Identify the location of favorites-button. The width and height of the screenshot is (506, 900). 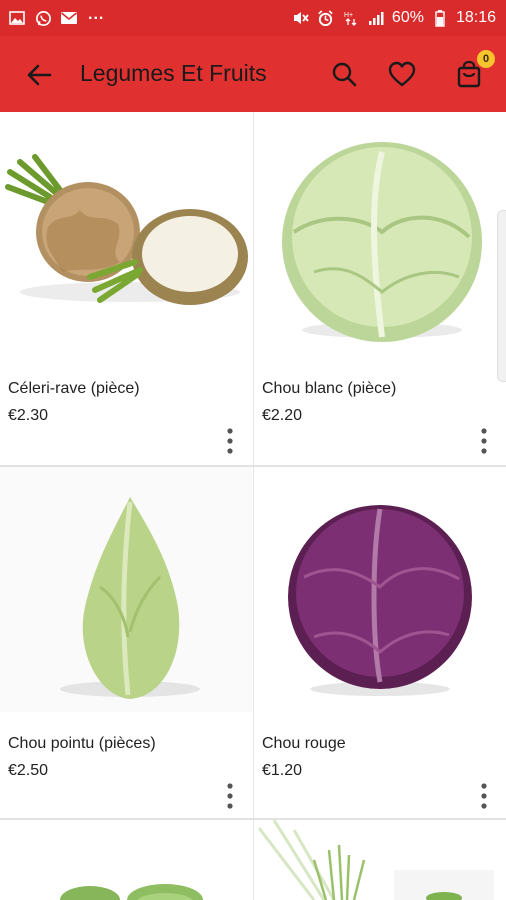
(402, 74).